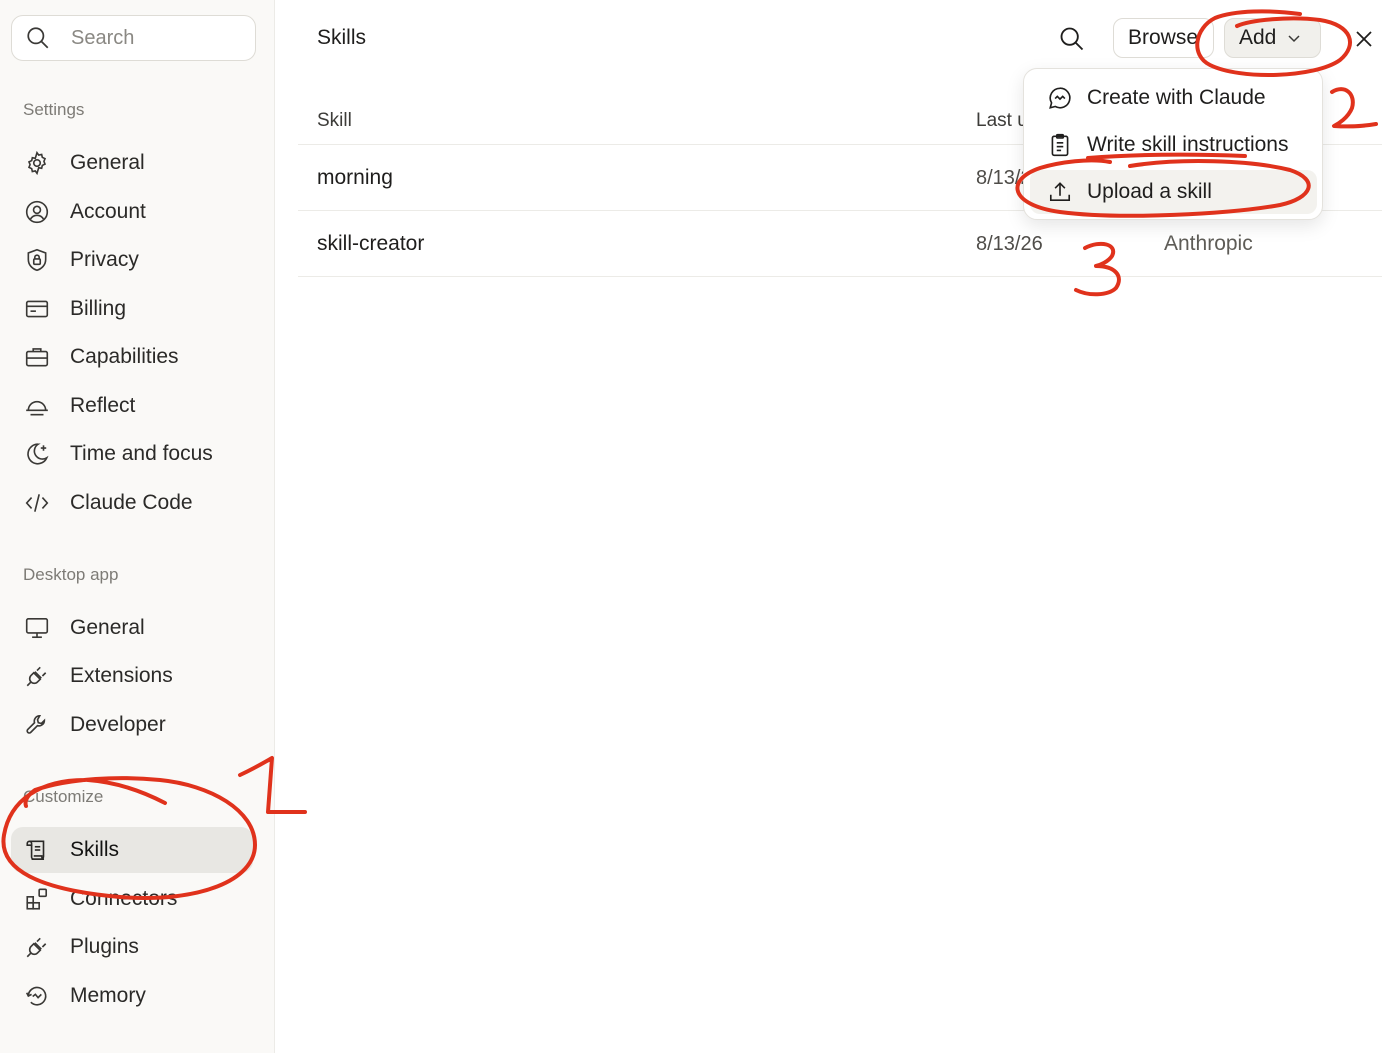 Image resolution: width=1400 pixels, height=1053 pixels. I want to click on menu-item-create-with-claude: Create with Claude, so click(1173, 98).